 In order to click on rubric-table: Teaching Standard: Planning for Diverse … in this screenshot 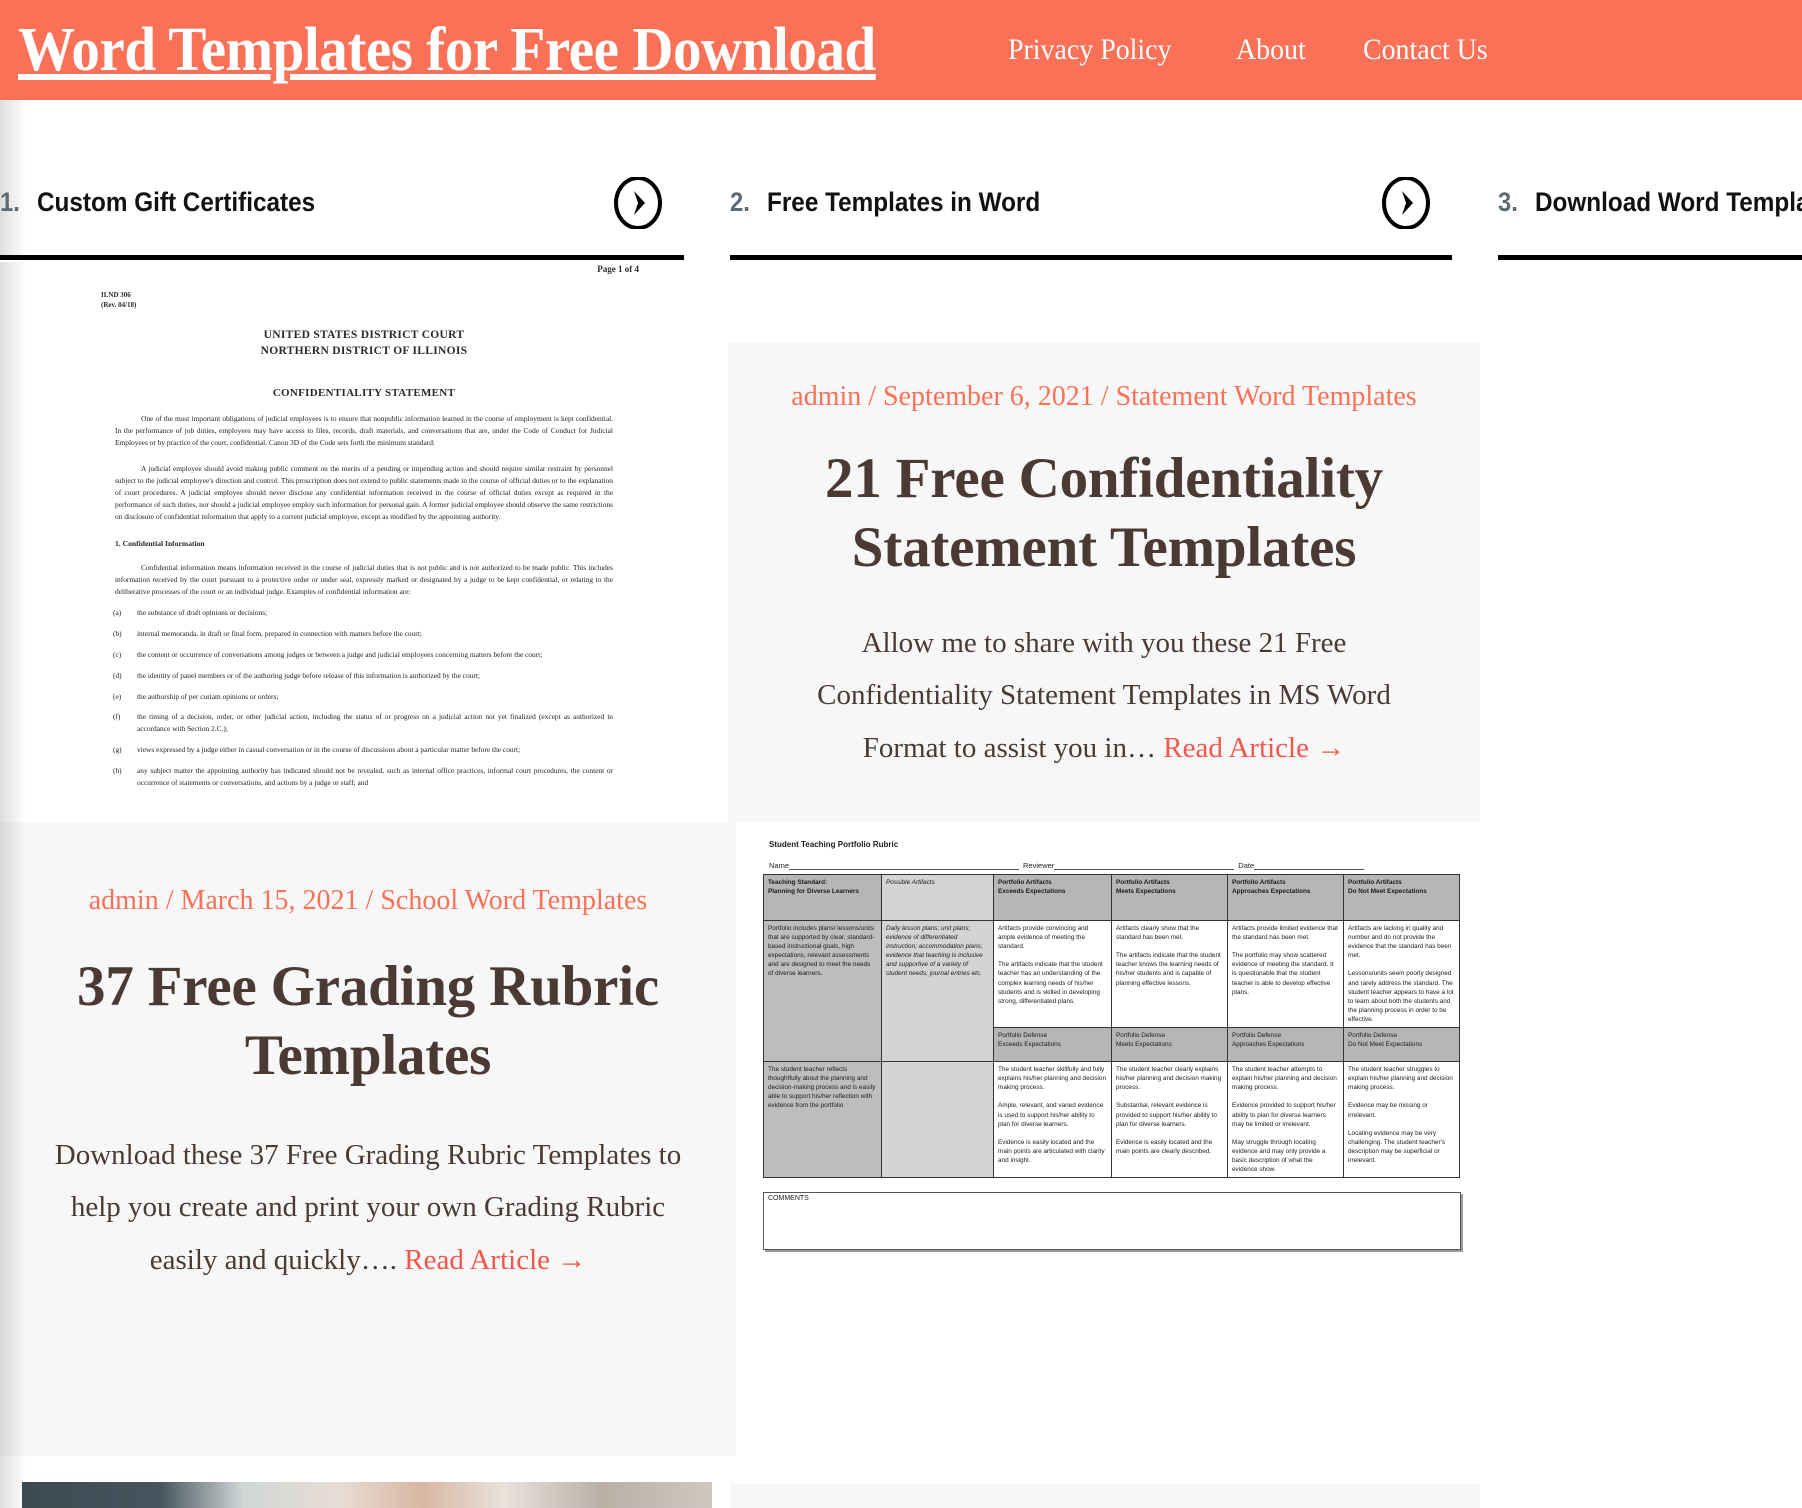, I will do `click(1111, 1026)`.